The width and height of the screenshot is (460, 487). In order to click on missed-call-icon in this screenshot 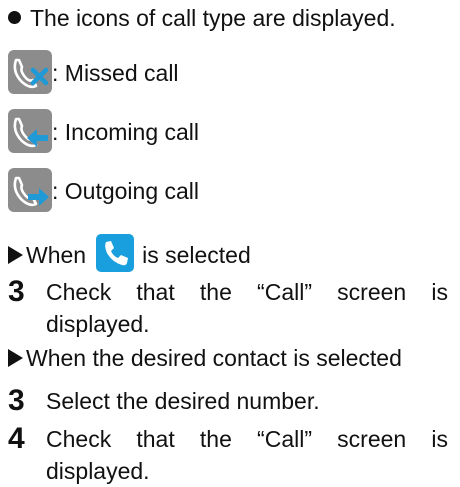, I will do `click(30, 72)`.